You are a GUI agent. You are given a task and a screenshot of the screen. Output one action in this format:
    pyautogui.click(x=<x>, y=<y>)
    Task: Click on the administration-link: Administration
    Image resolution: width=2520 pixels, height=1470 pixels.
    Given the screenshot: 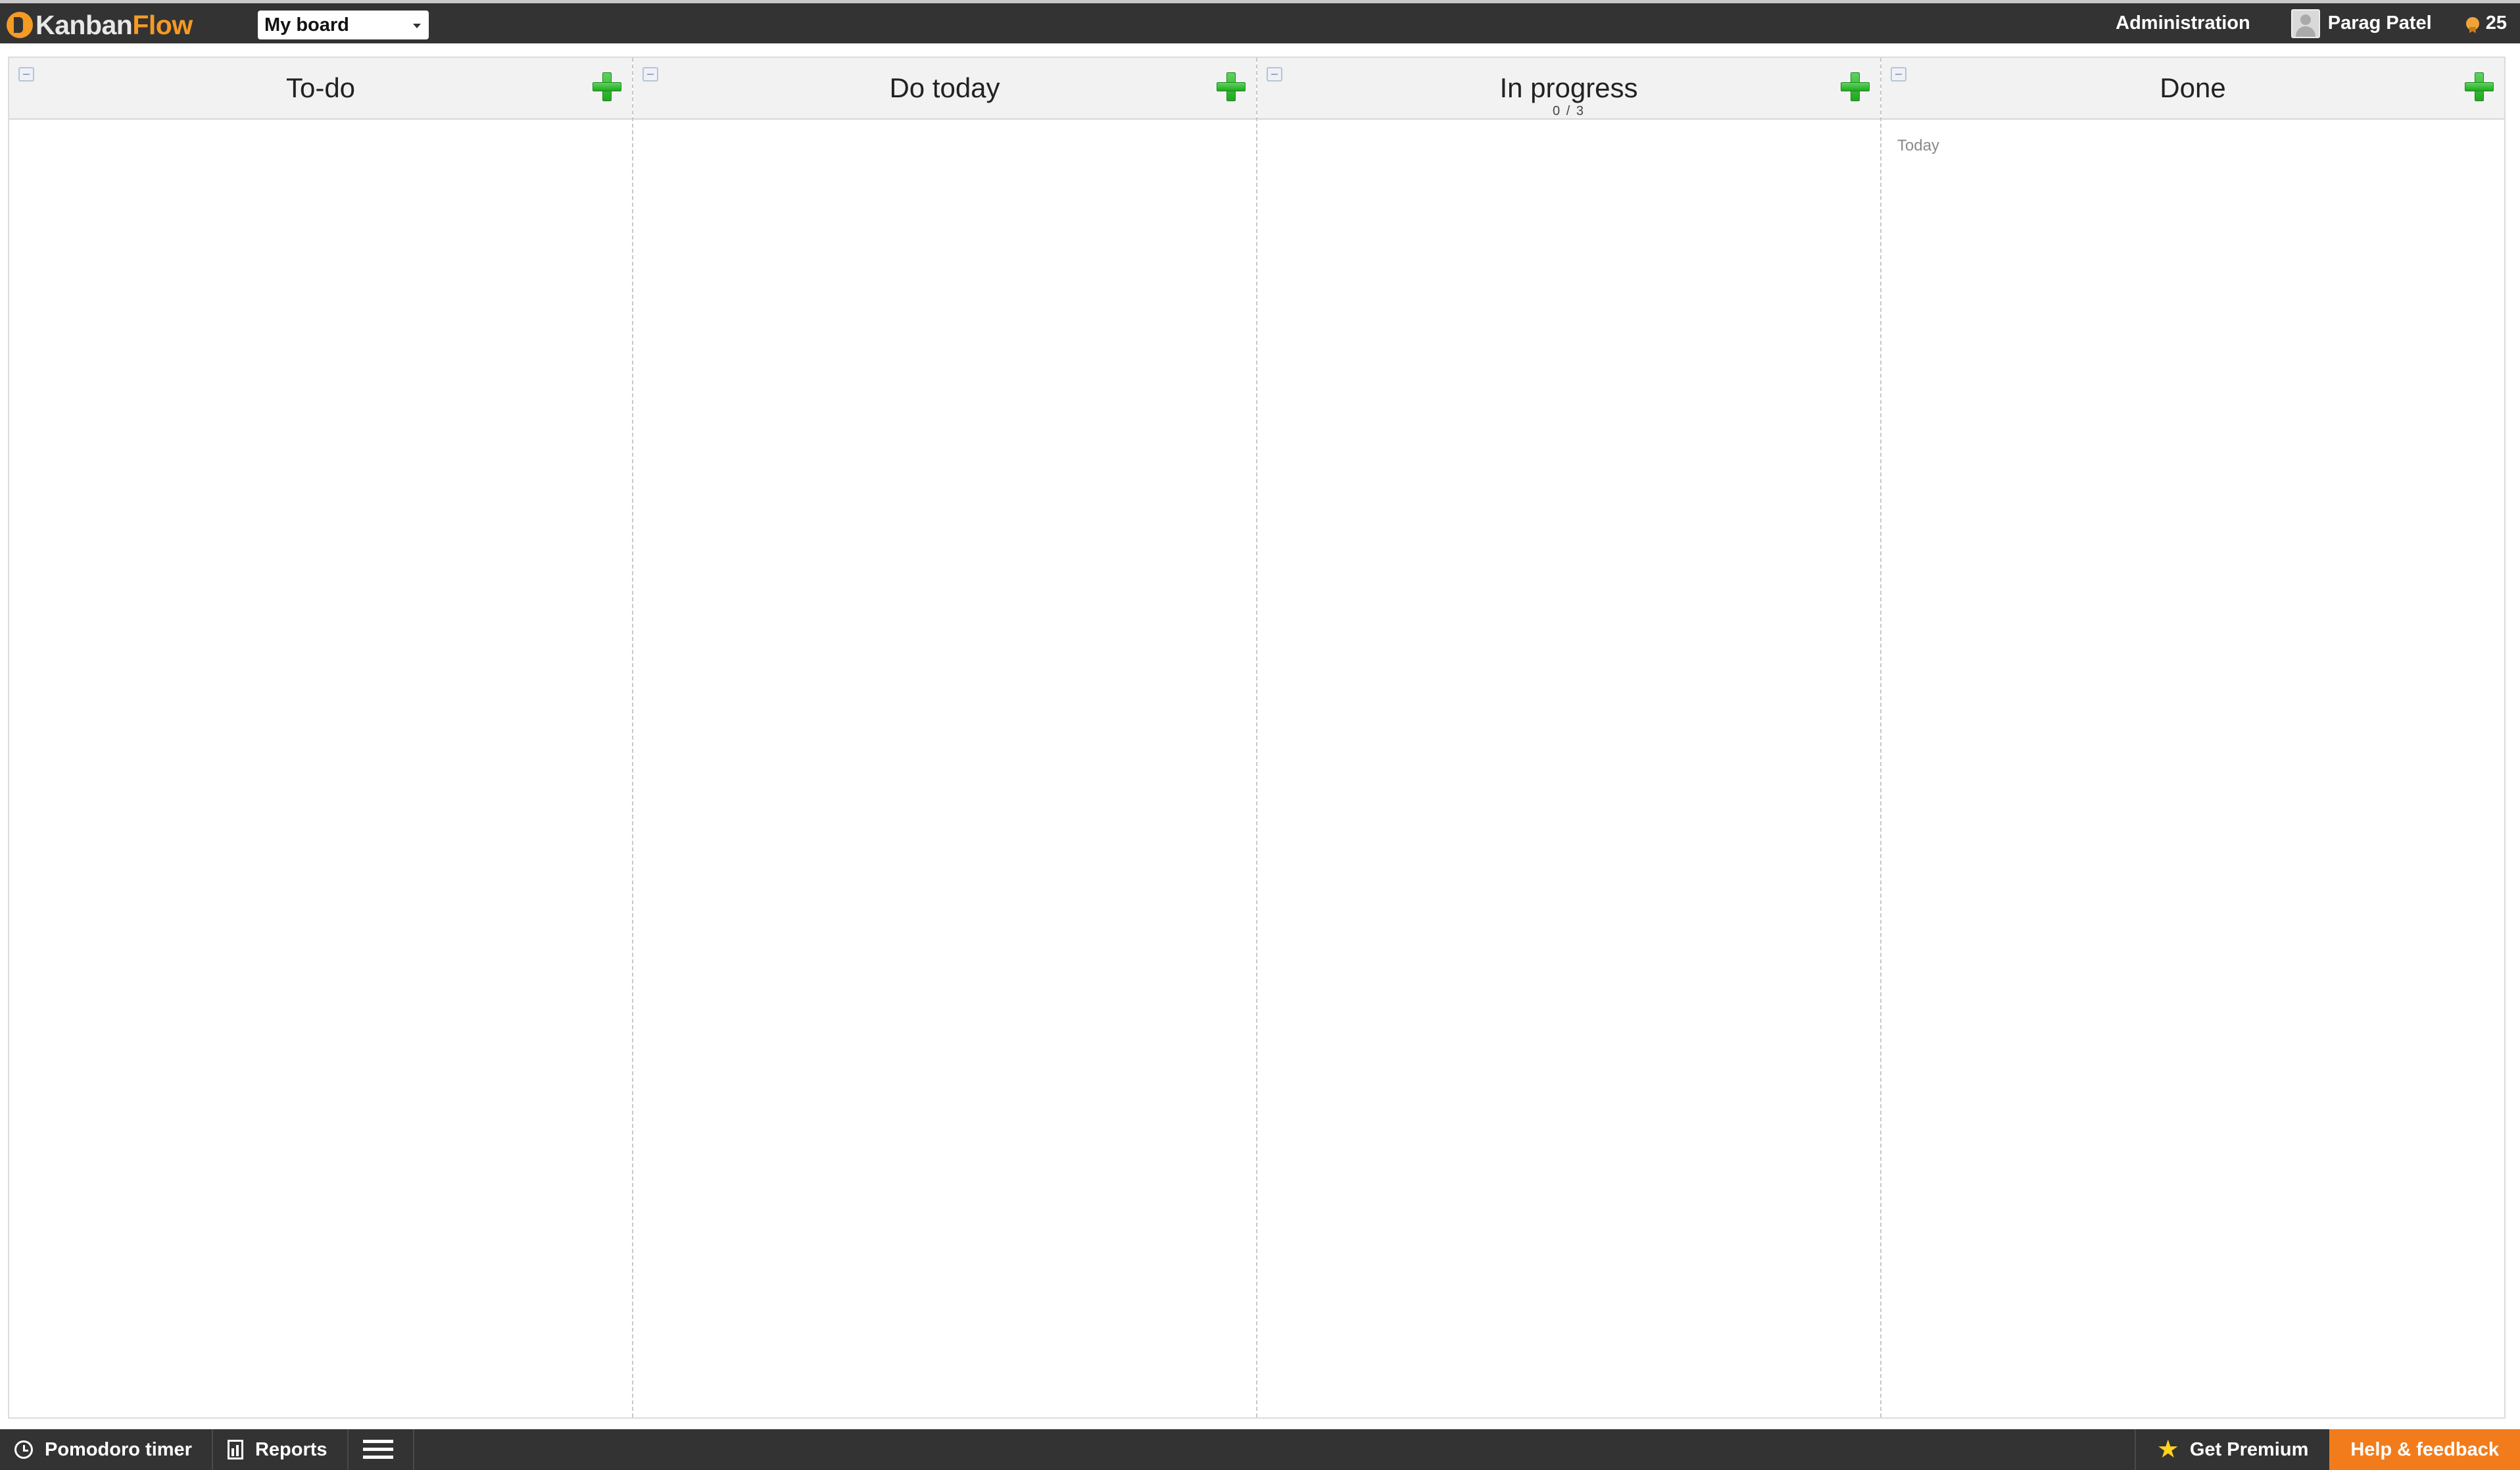 What is the action you would take?
    pyautogui.click(x=2183, y=23)
    